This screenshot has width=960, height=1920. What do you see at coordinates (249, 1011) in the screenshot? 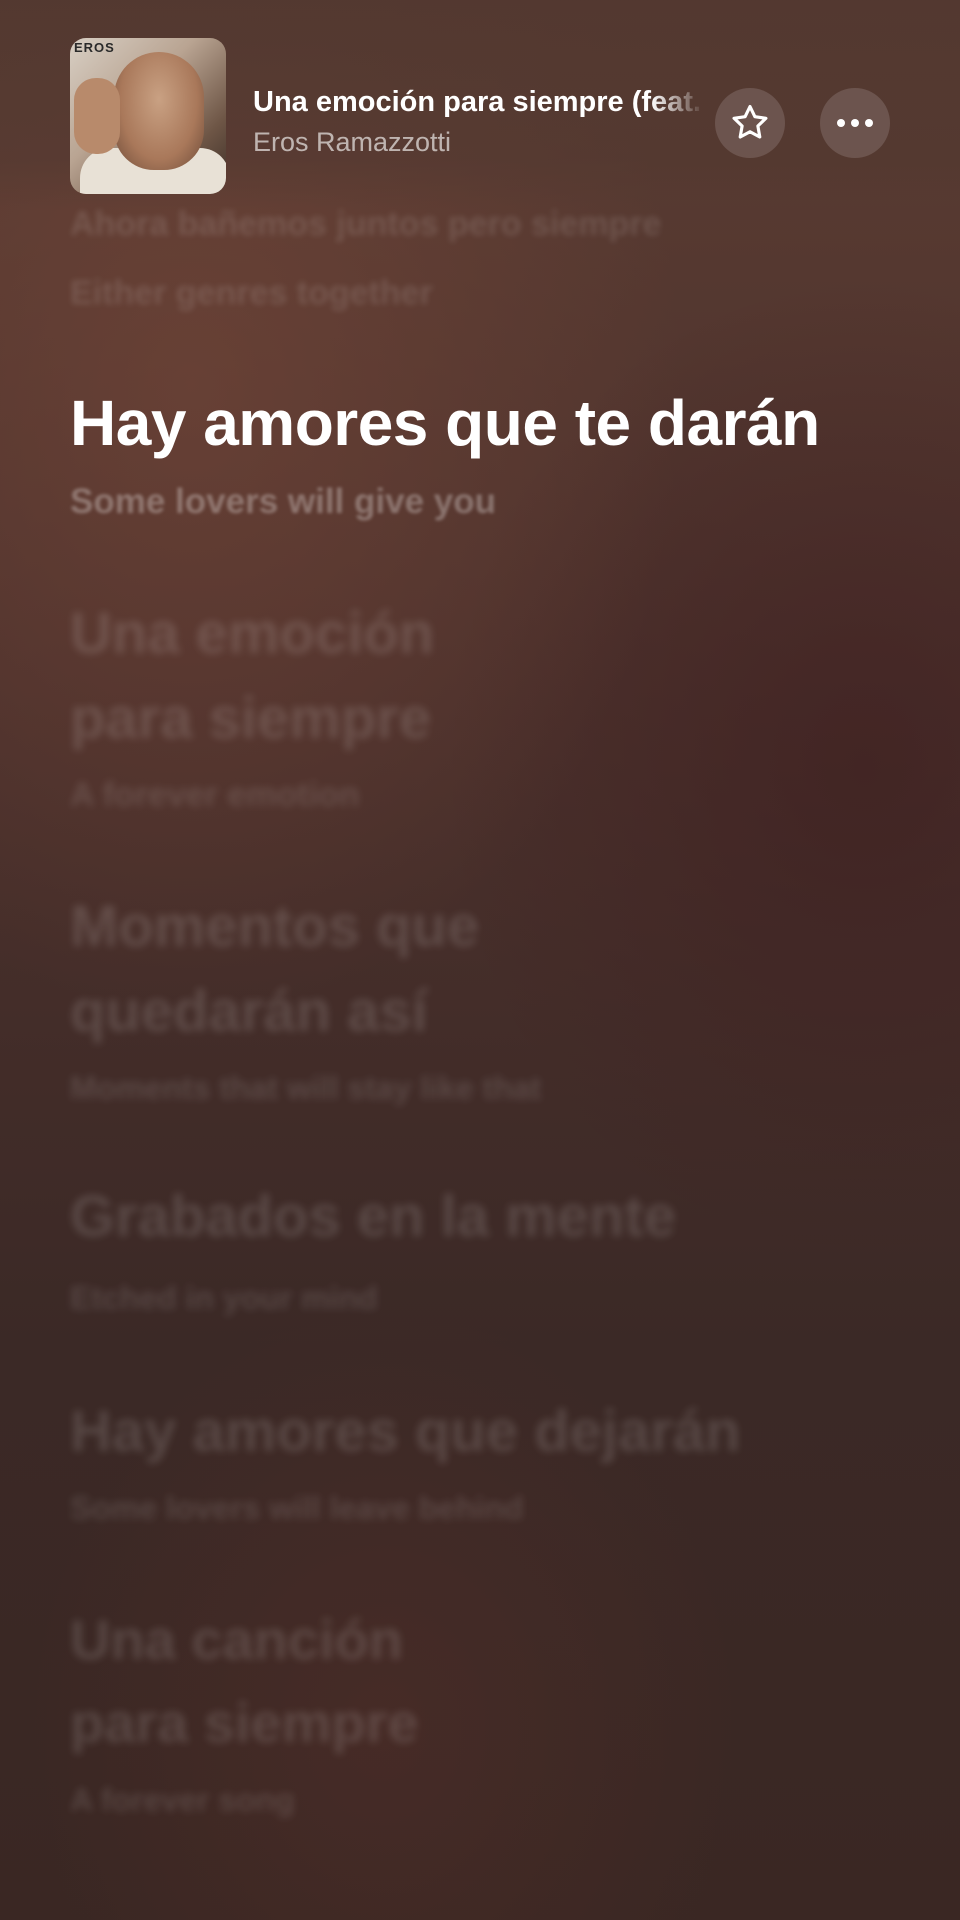
I see `upcoming-lyric-line: quedarán así` at bounding box center [249, 1011].